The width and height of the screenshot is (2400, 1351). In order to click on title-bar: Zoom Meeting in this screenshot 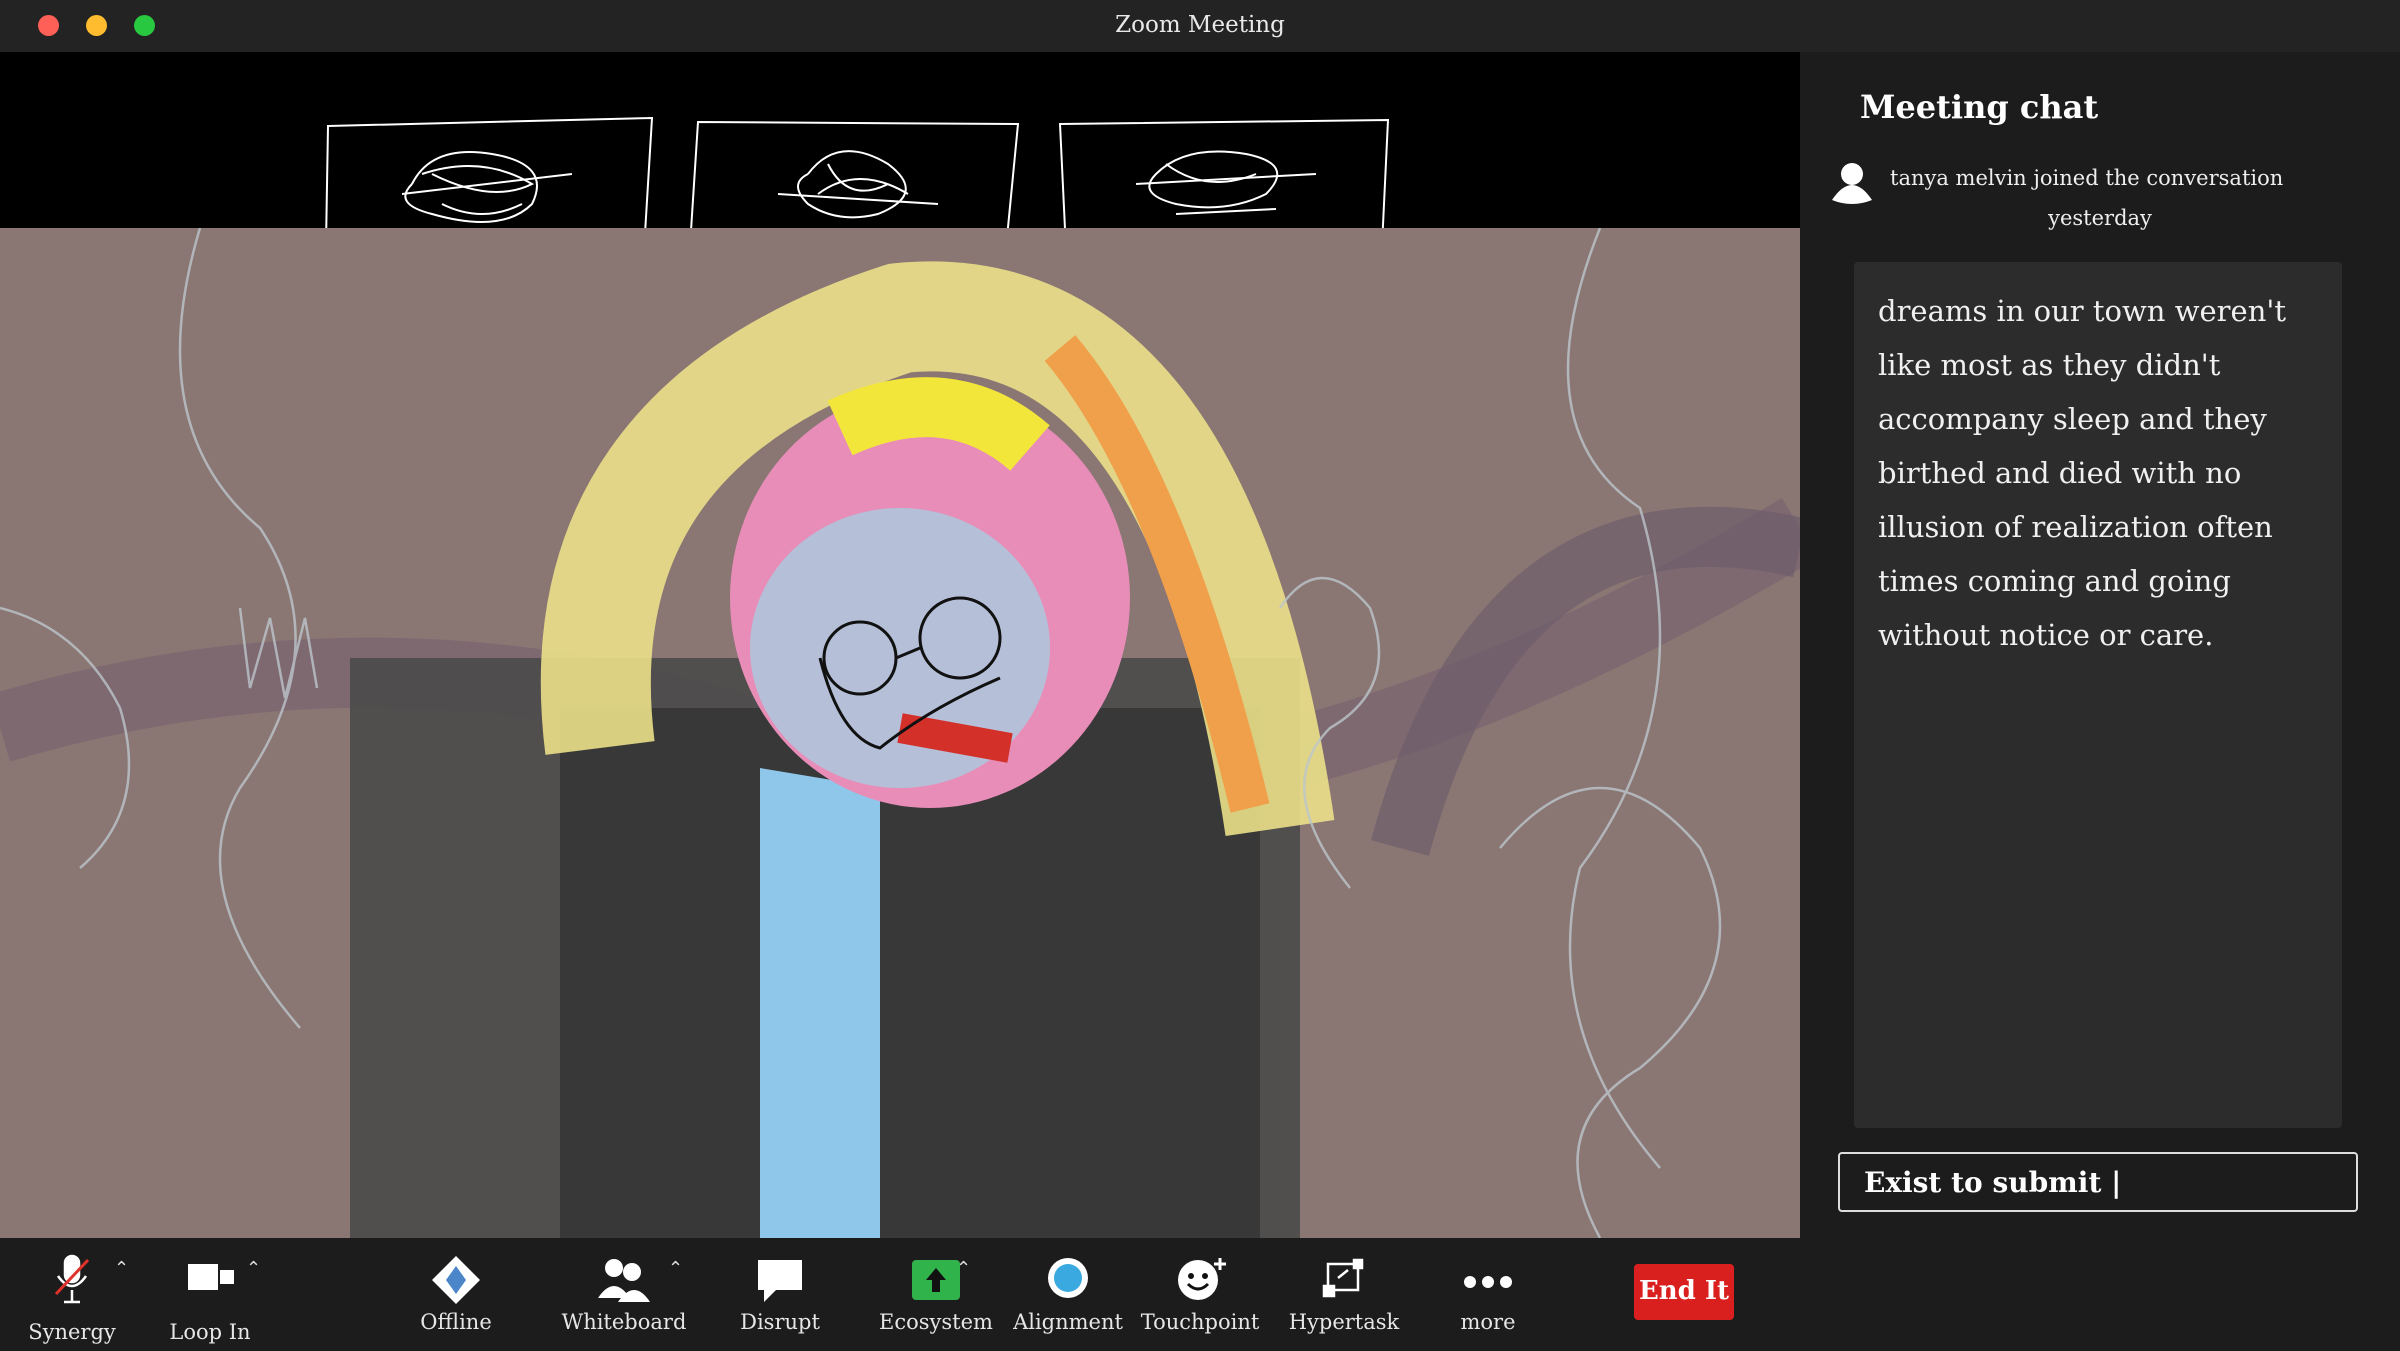, I will do `click(1200, 26)`.